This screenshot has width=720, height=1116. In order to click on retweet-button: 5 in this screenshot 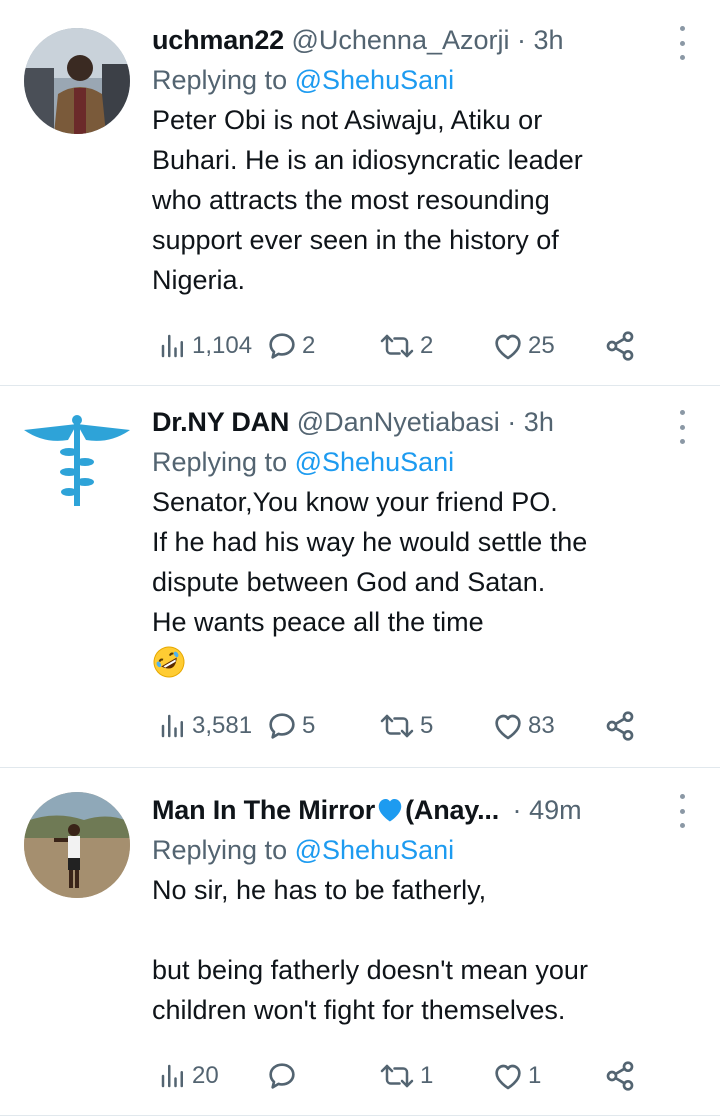, I will do `click(405, 726)`.